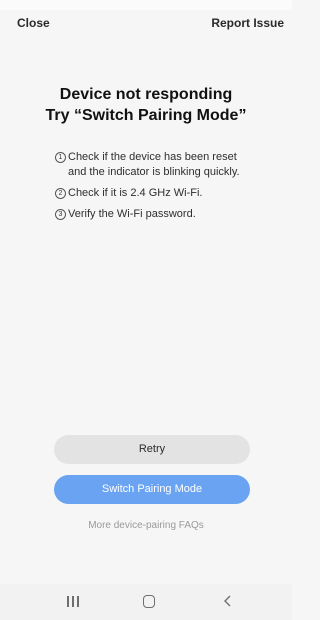 The height and width of the screenshot is (620, 320). I want to click on status-bar-strip, so click(146, 5).